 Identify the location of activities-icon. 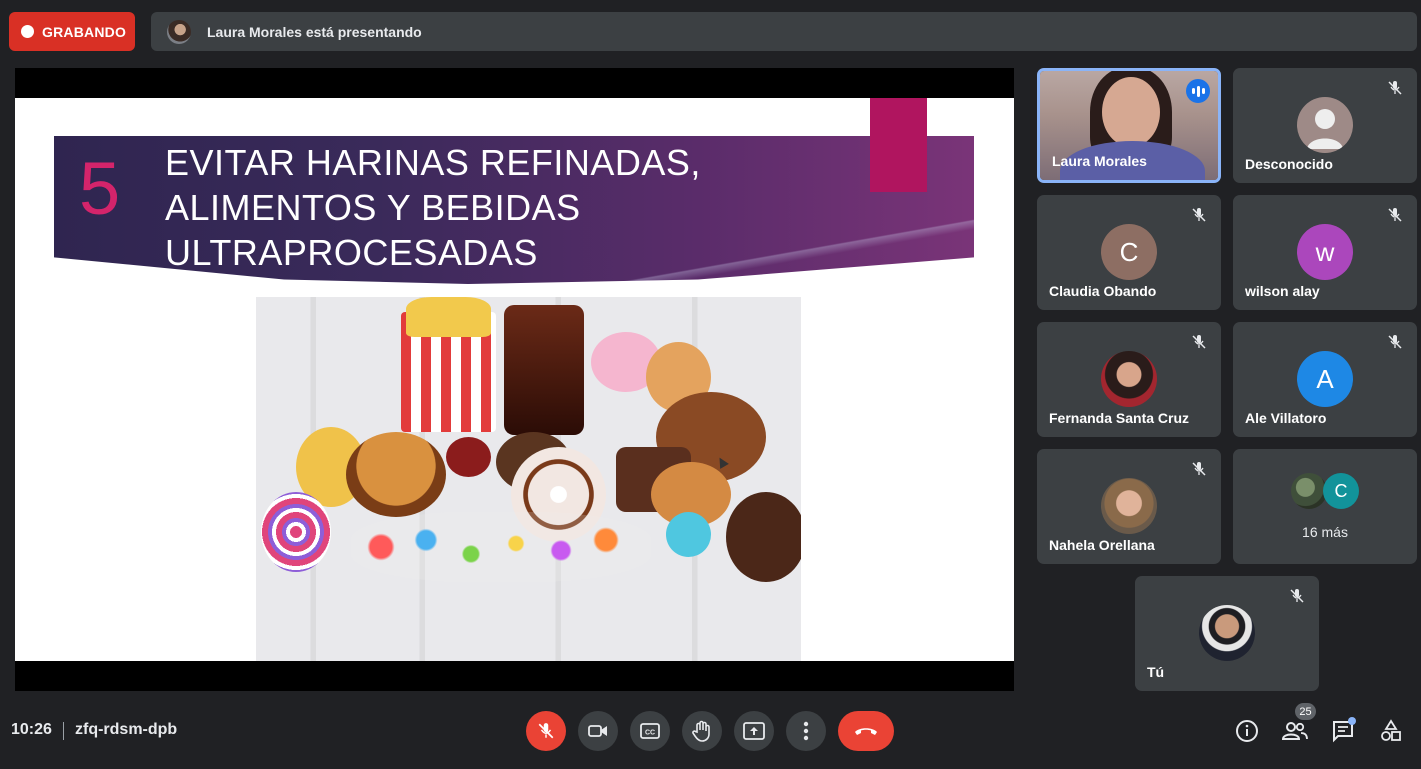
(1391, 730).